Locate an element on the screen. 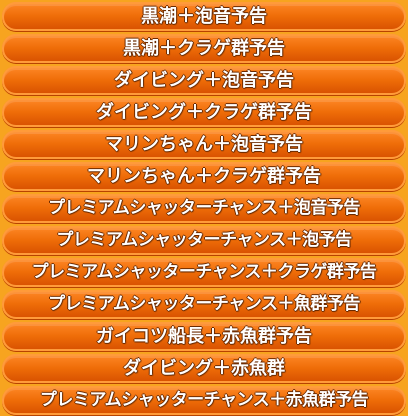 This screenshot has width=408, height=416. menu-item-premium-foam: プレミアムシャッターチャンス＋泡予告 is located at coordinates (204, 240).